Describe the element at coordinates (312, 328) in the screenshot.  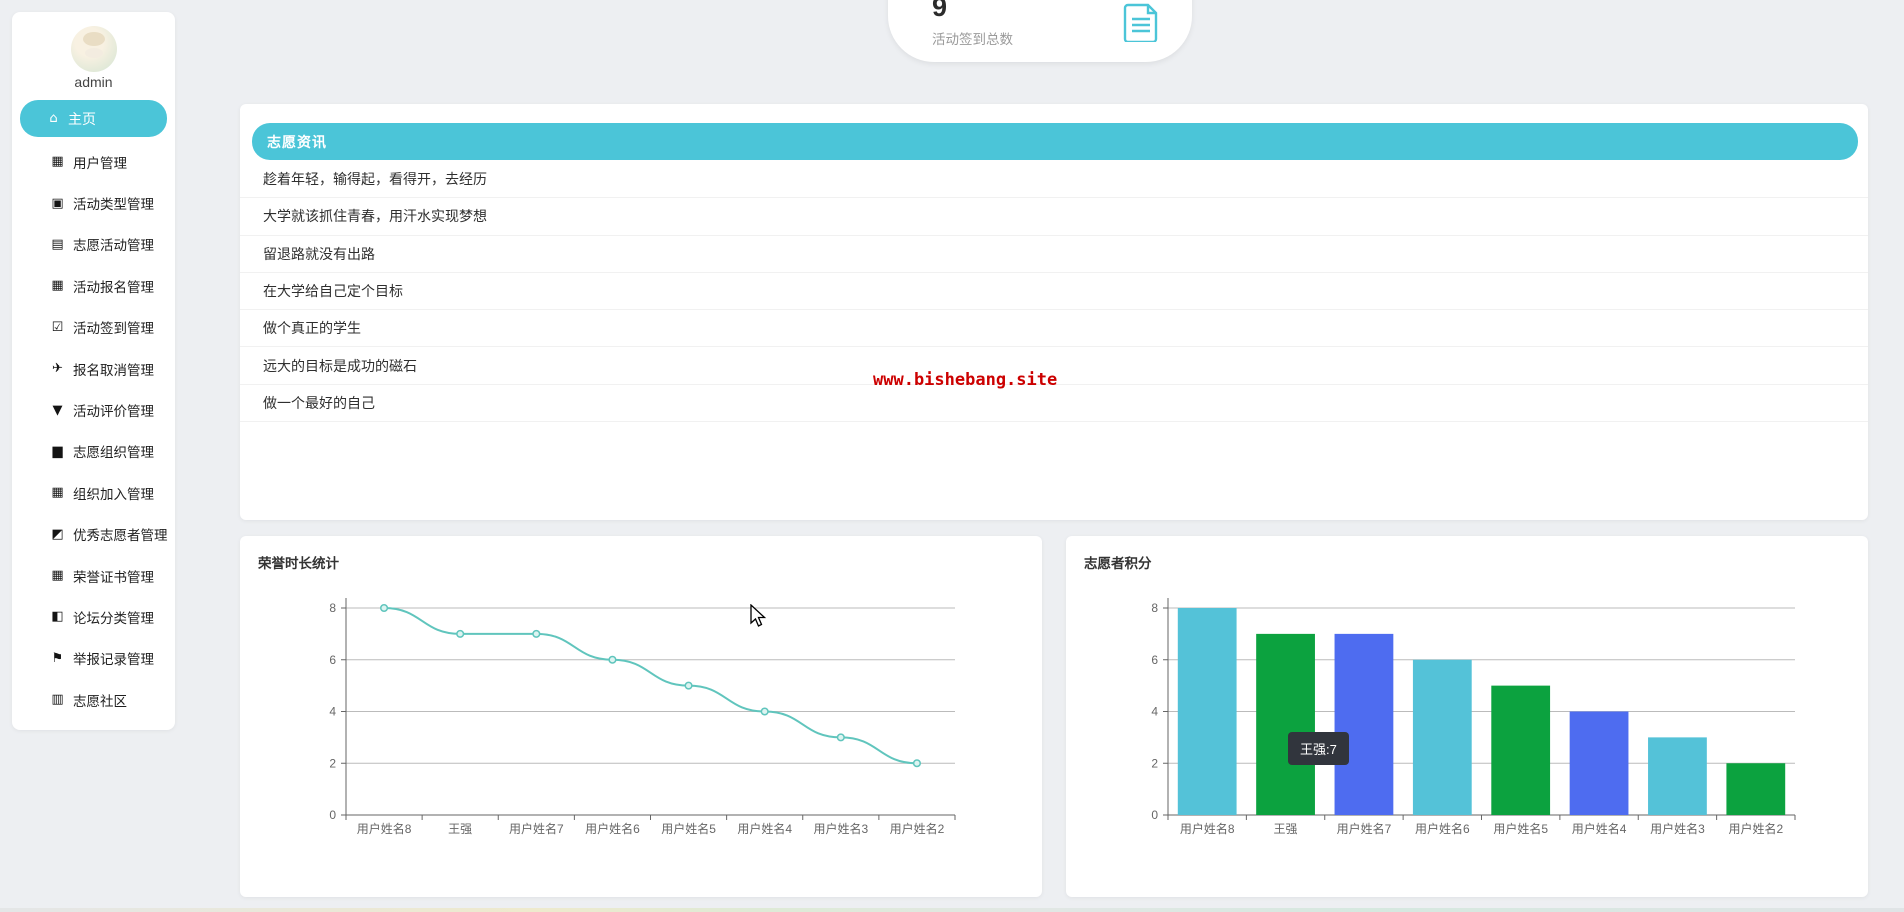
I see `news-item-text: 做个真正的学生` at that location.